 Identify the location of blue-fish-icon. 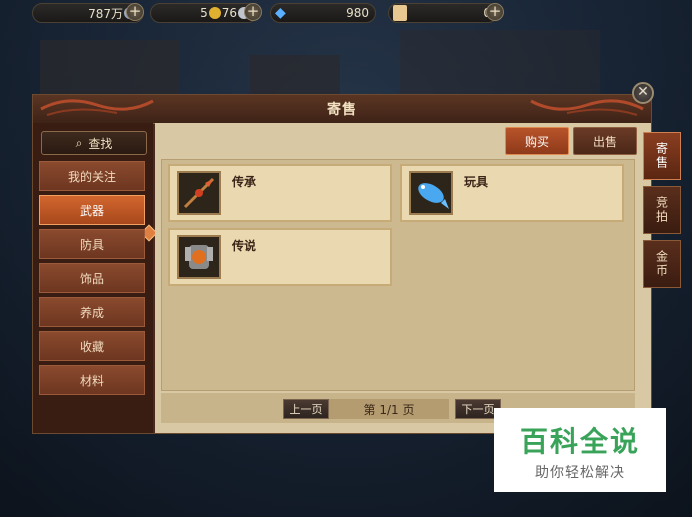
(431, 193).